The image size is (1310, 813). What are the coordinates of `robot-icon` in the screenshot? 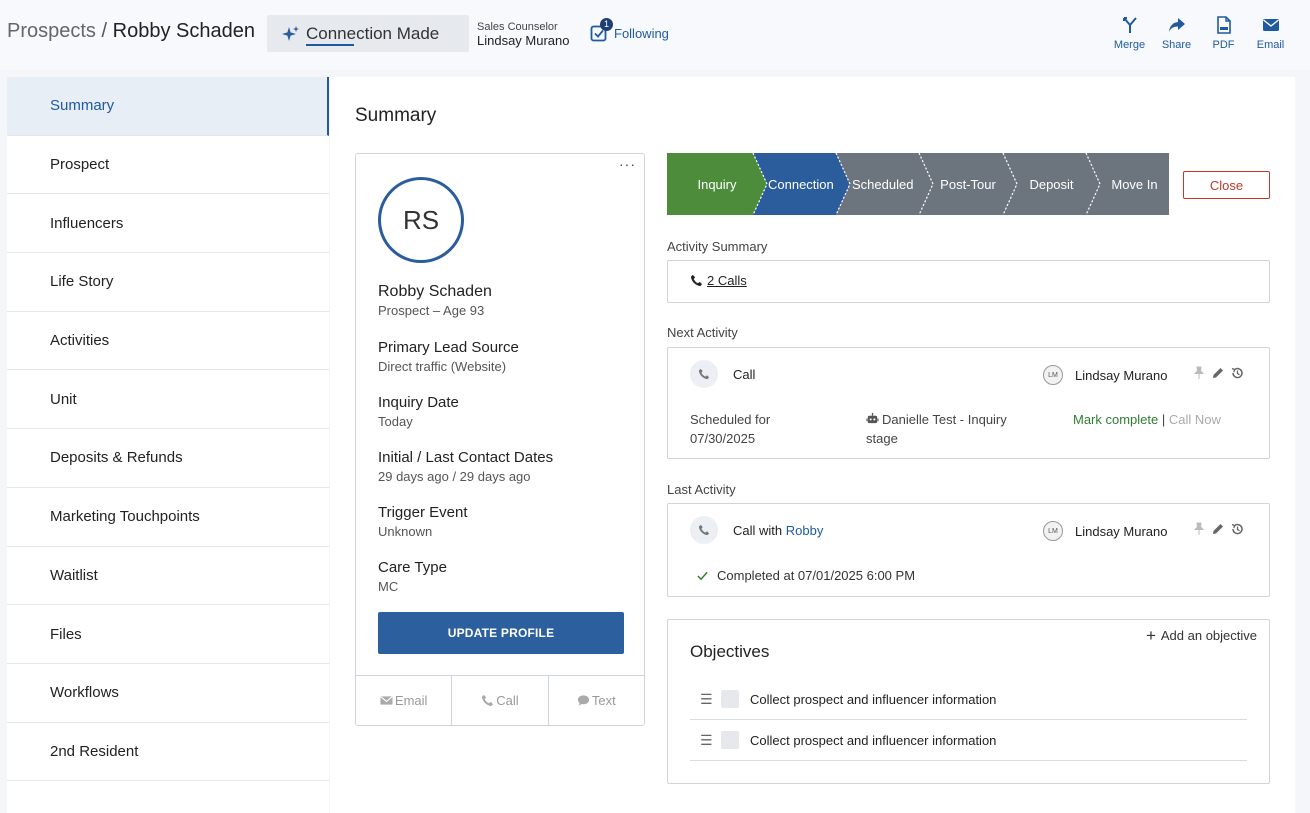 It's located at (872, 418).